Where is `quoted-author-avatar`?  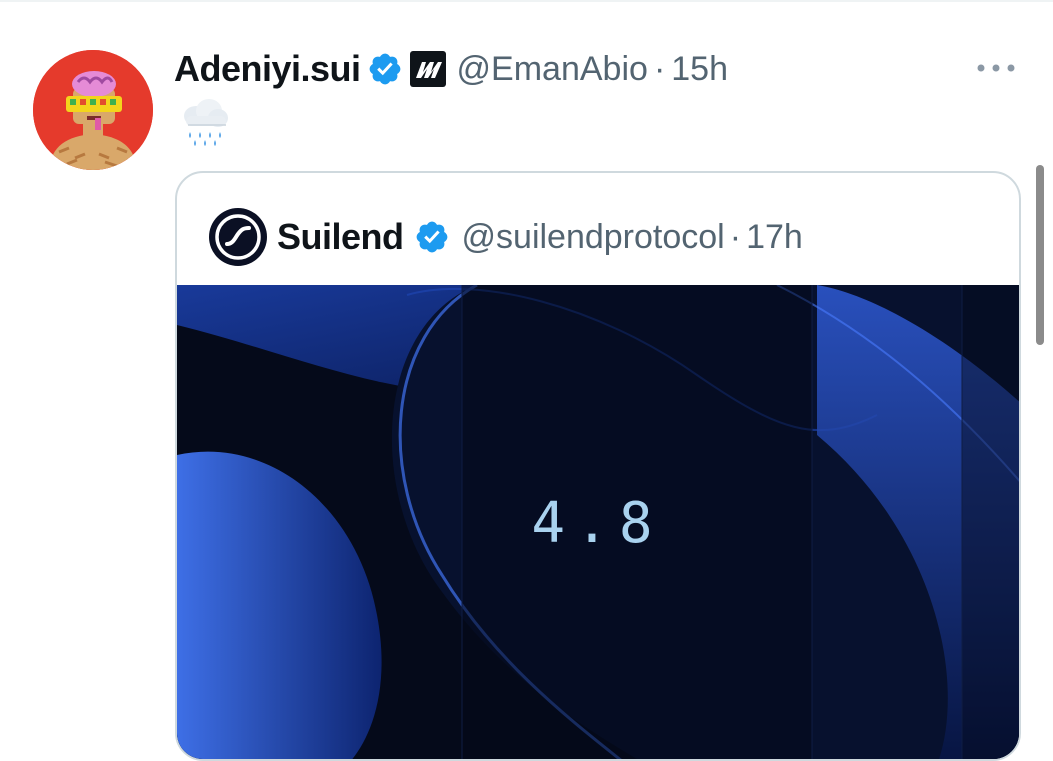
quoted-author-avatar is located at coordinates (238, 237).